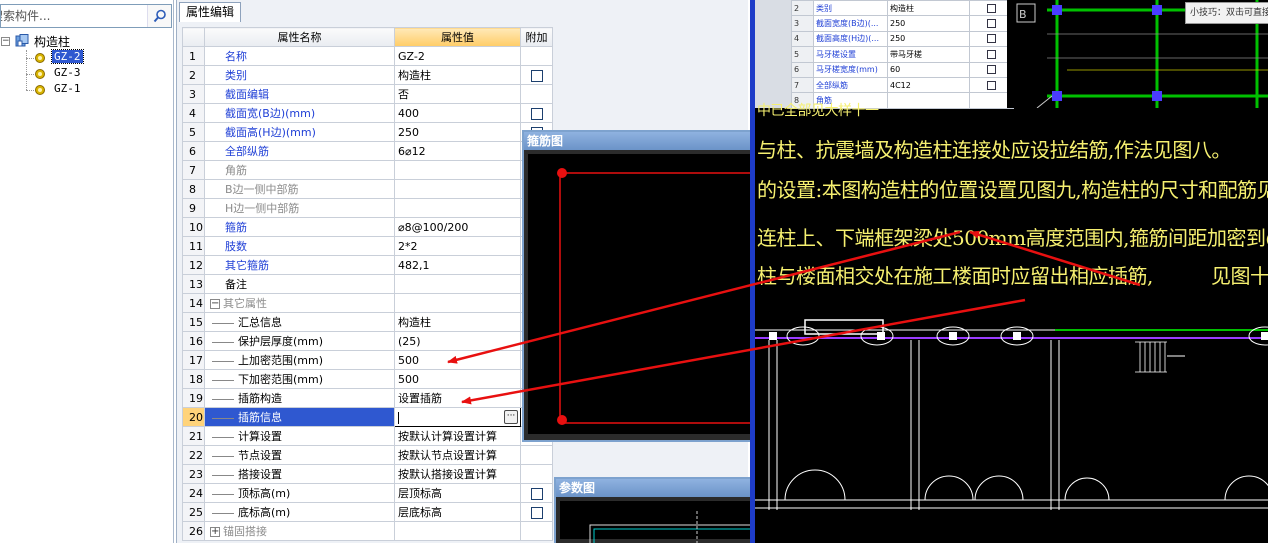  I want to click on property-row: 5 截面高(H边)(mm) 250, so click(367, 132).